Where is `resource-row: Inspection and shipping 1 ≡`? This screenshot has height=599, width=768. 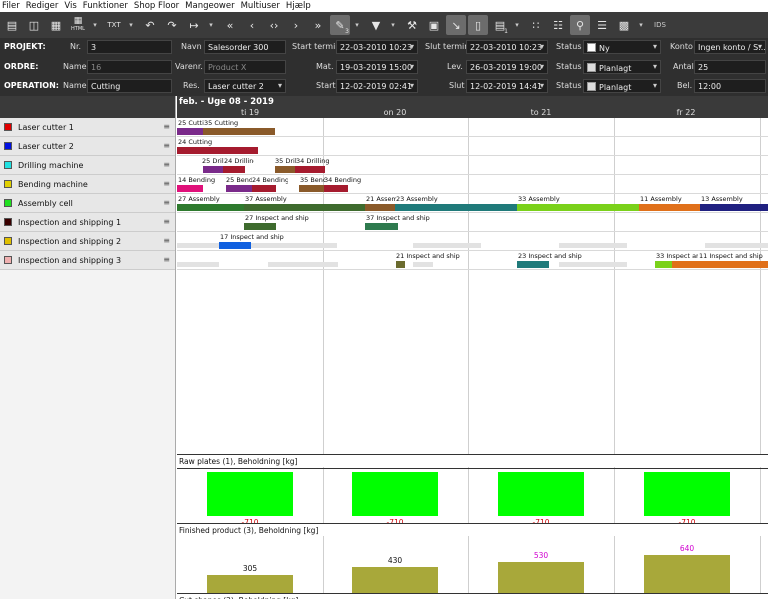 resource-row: Inspection and shipping 1 ≡ is located at coordinates (87, 222).